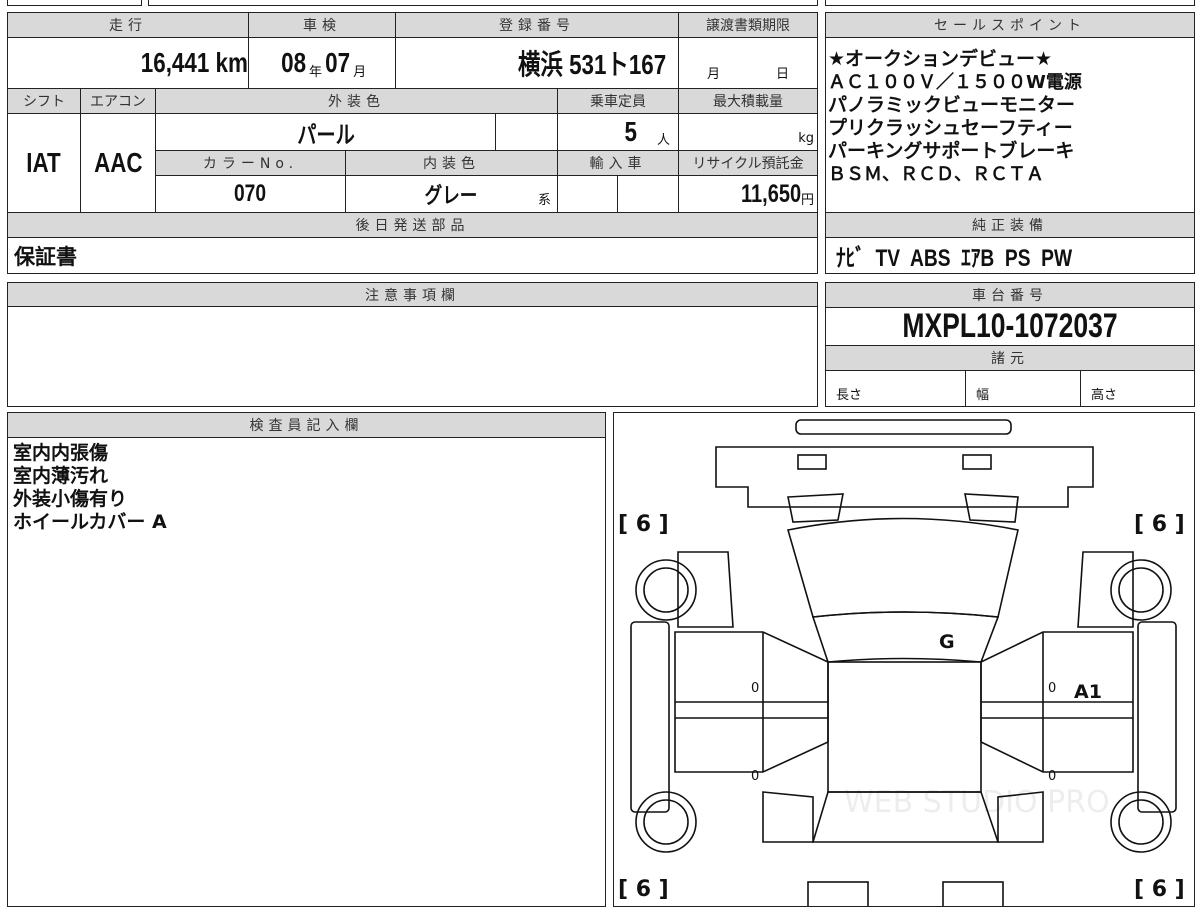 This screenshot has height=907, width=1200. Describe the element at coordinates (322, 63) in the screenshot. I see `inspection-cell: 08 年 07 月` at that location.